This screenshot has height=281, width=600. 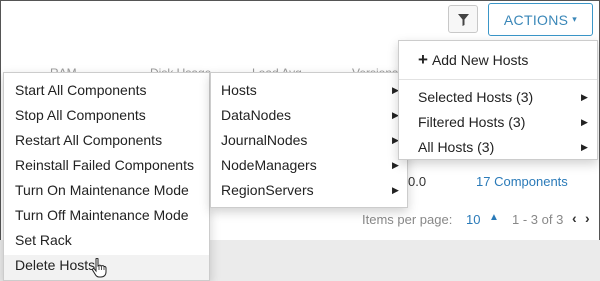 What do you see at coordinates (309, 167) in the screenshot?
I see `menu-item-nodemanagers: NodeManagers ▶` at bounding box center [309, 167].